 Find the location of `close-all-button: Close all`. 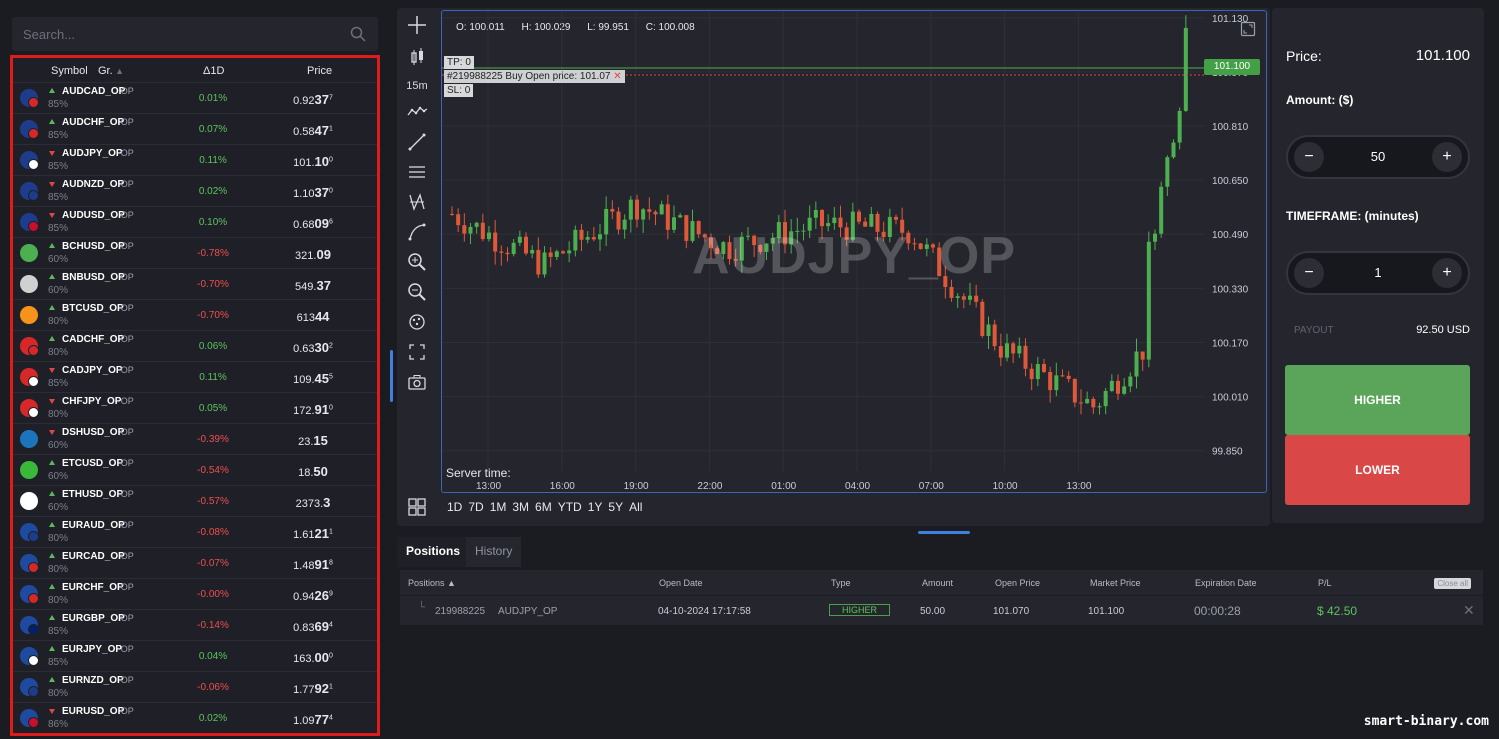

close-all-button: Close all is located at coordinates (1452, 583).